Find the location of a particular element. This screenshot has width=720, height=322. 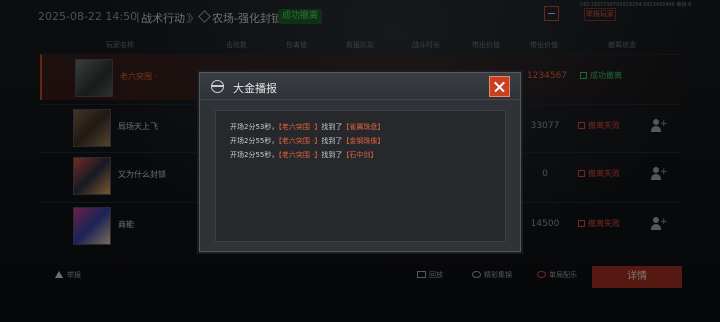

dialog-title: 大金播报 is located at coordinates (255, 88).